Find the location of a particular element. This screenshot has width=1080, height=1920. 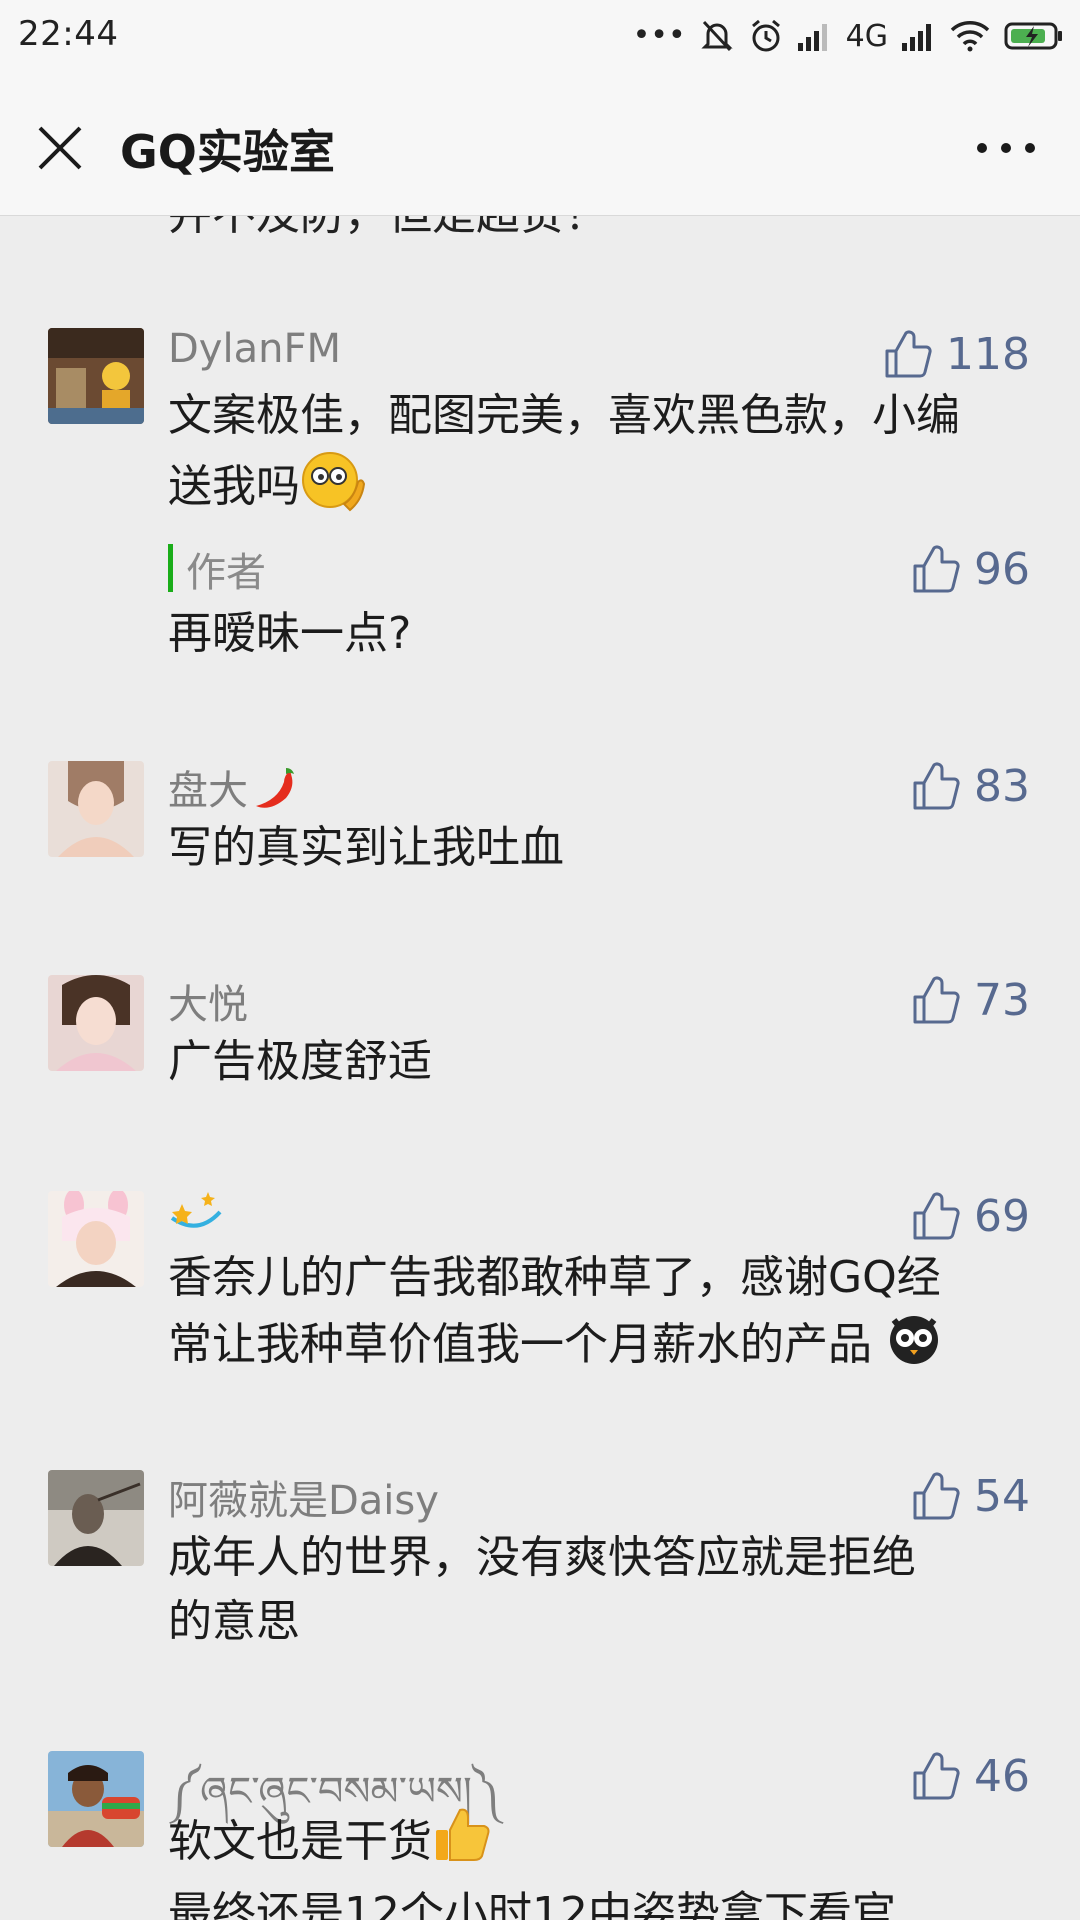

owl-emoji-icon is located at coordinates (914, 1347).